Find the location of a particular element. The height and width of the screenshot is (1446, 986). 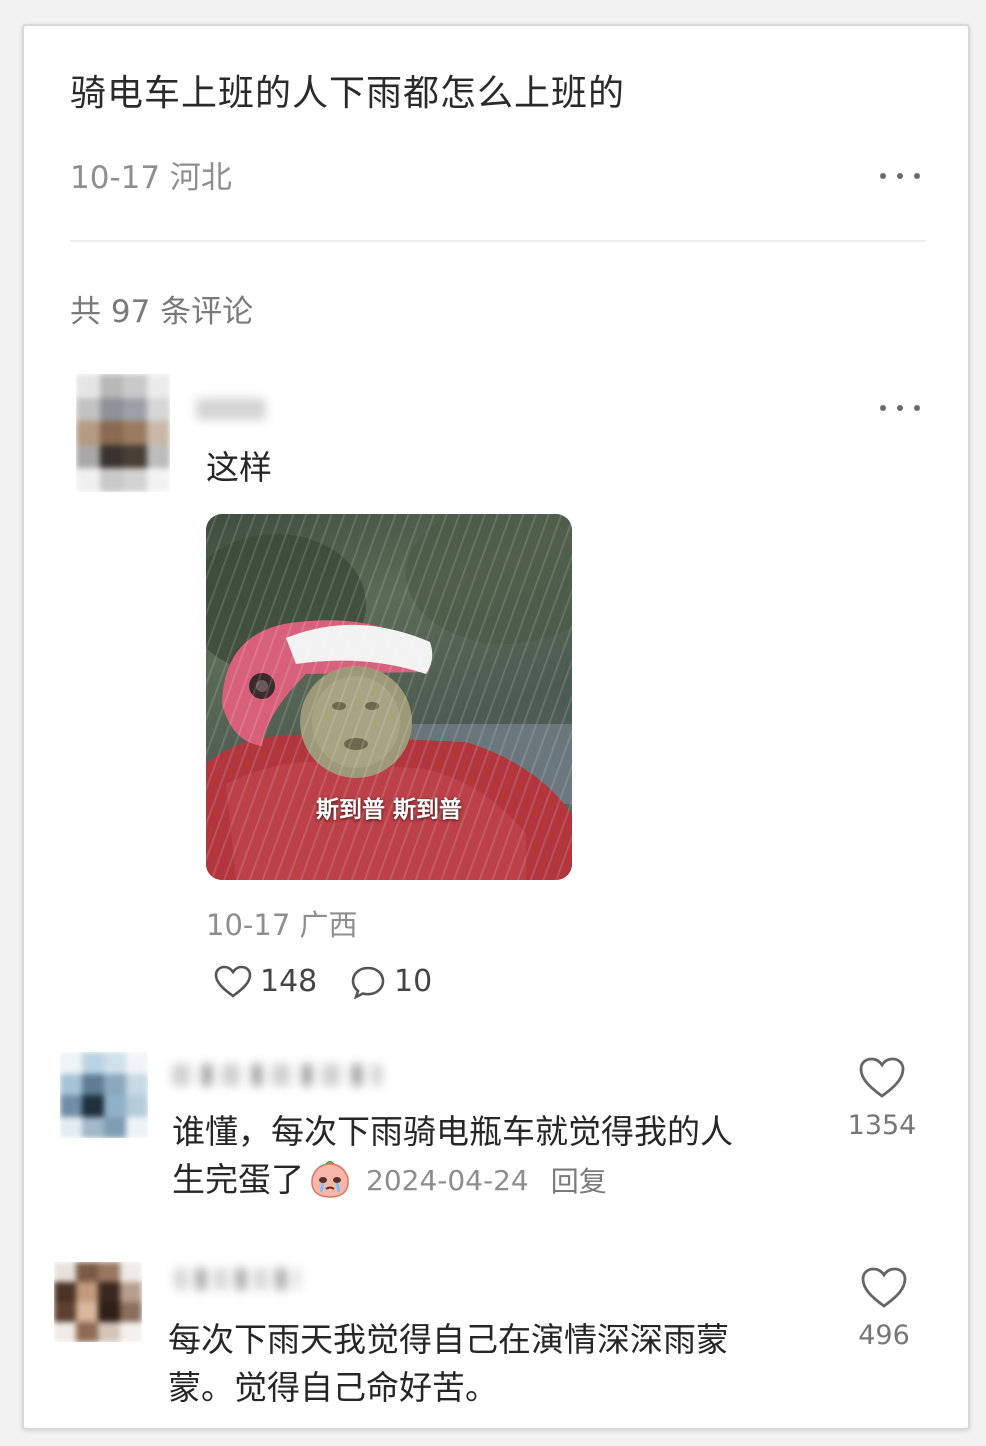

reply-like: 1354 is located at coordinates (882, 1098).